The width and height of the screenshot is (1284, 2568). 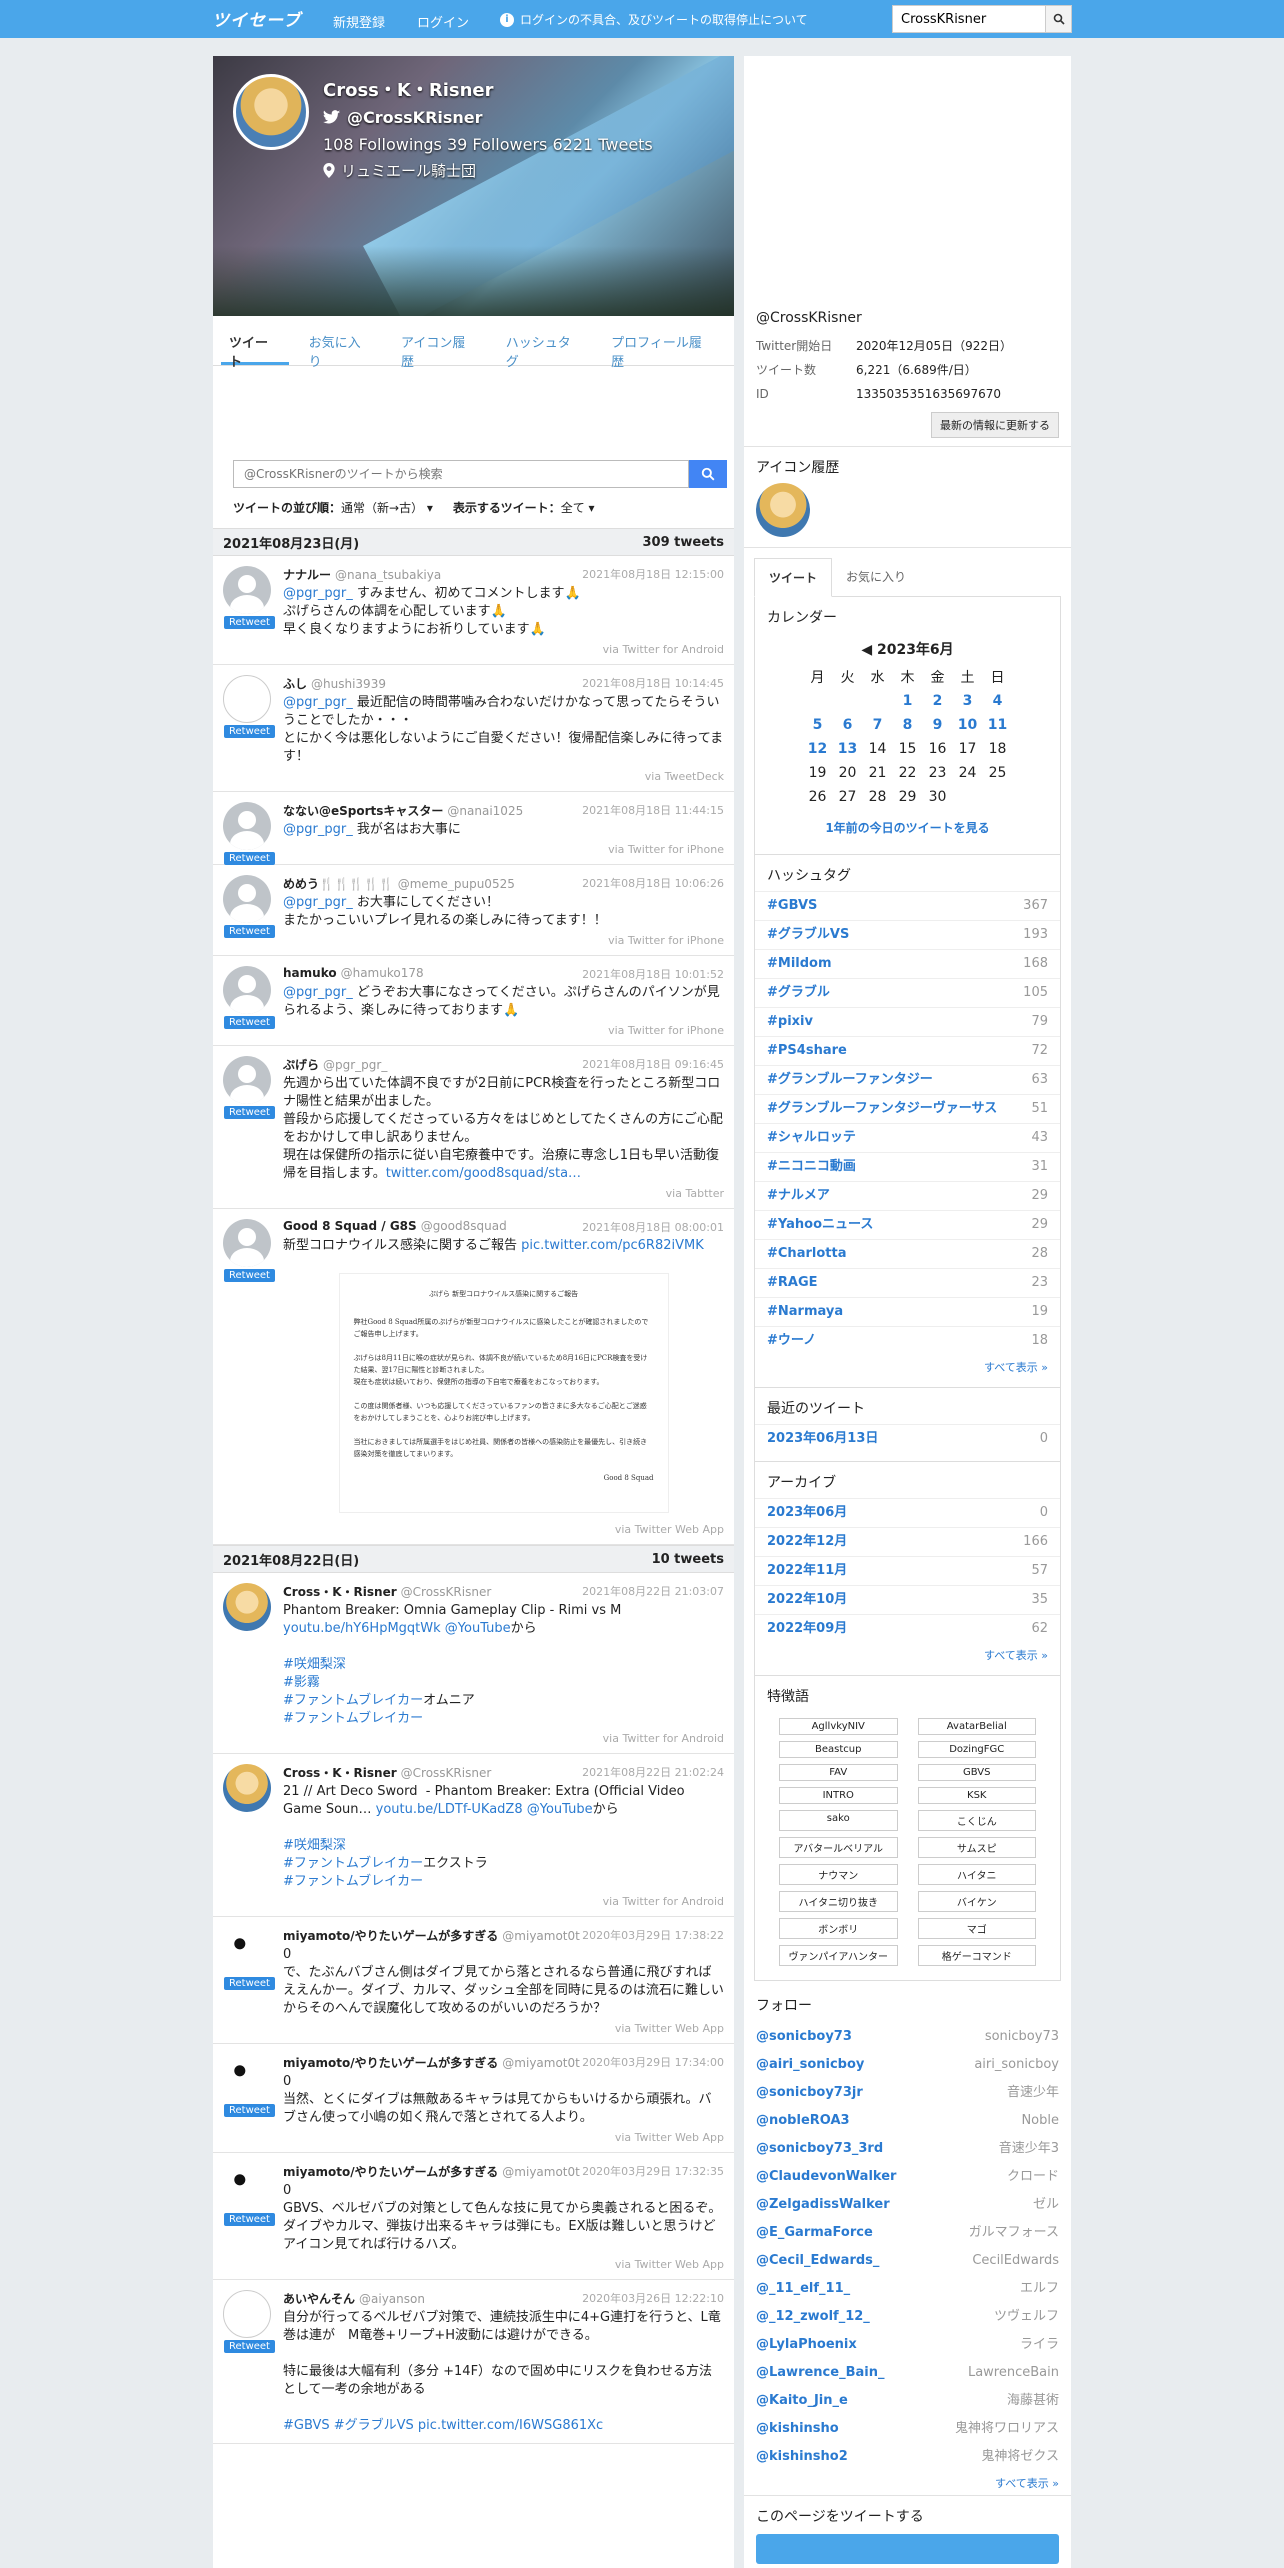 What do you see at coordinates (838, 1820) in the screenshot?
I see `keyword-tag: sako` at bounding box center [838, 1820].